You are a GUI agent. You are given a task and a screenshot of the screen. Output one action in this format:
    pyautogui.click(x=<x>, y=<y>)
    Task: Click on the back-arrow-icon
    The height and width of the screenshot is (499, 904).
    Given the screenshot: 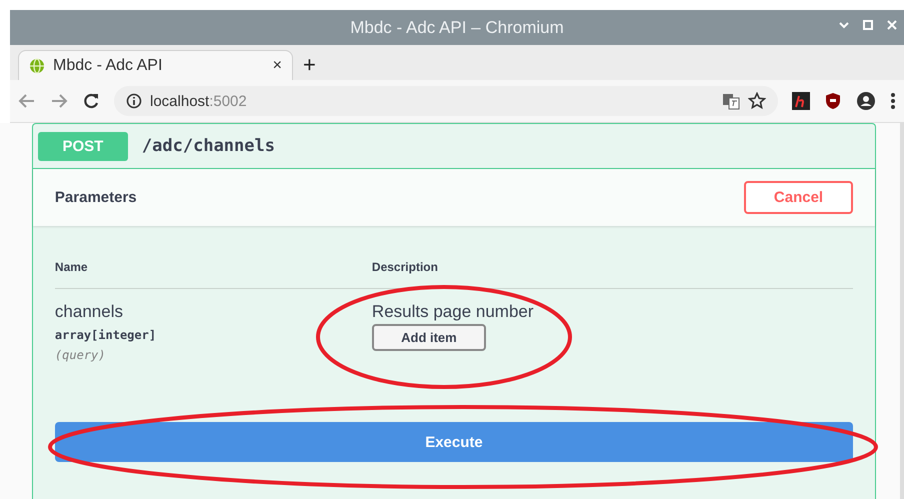 What is the action you would take?
    pyautogui.click(x=27, y=101)
    